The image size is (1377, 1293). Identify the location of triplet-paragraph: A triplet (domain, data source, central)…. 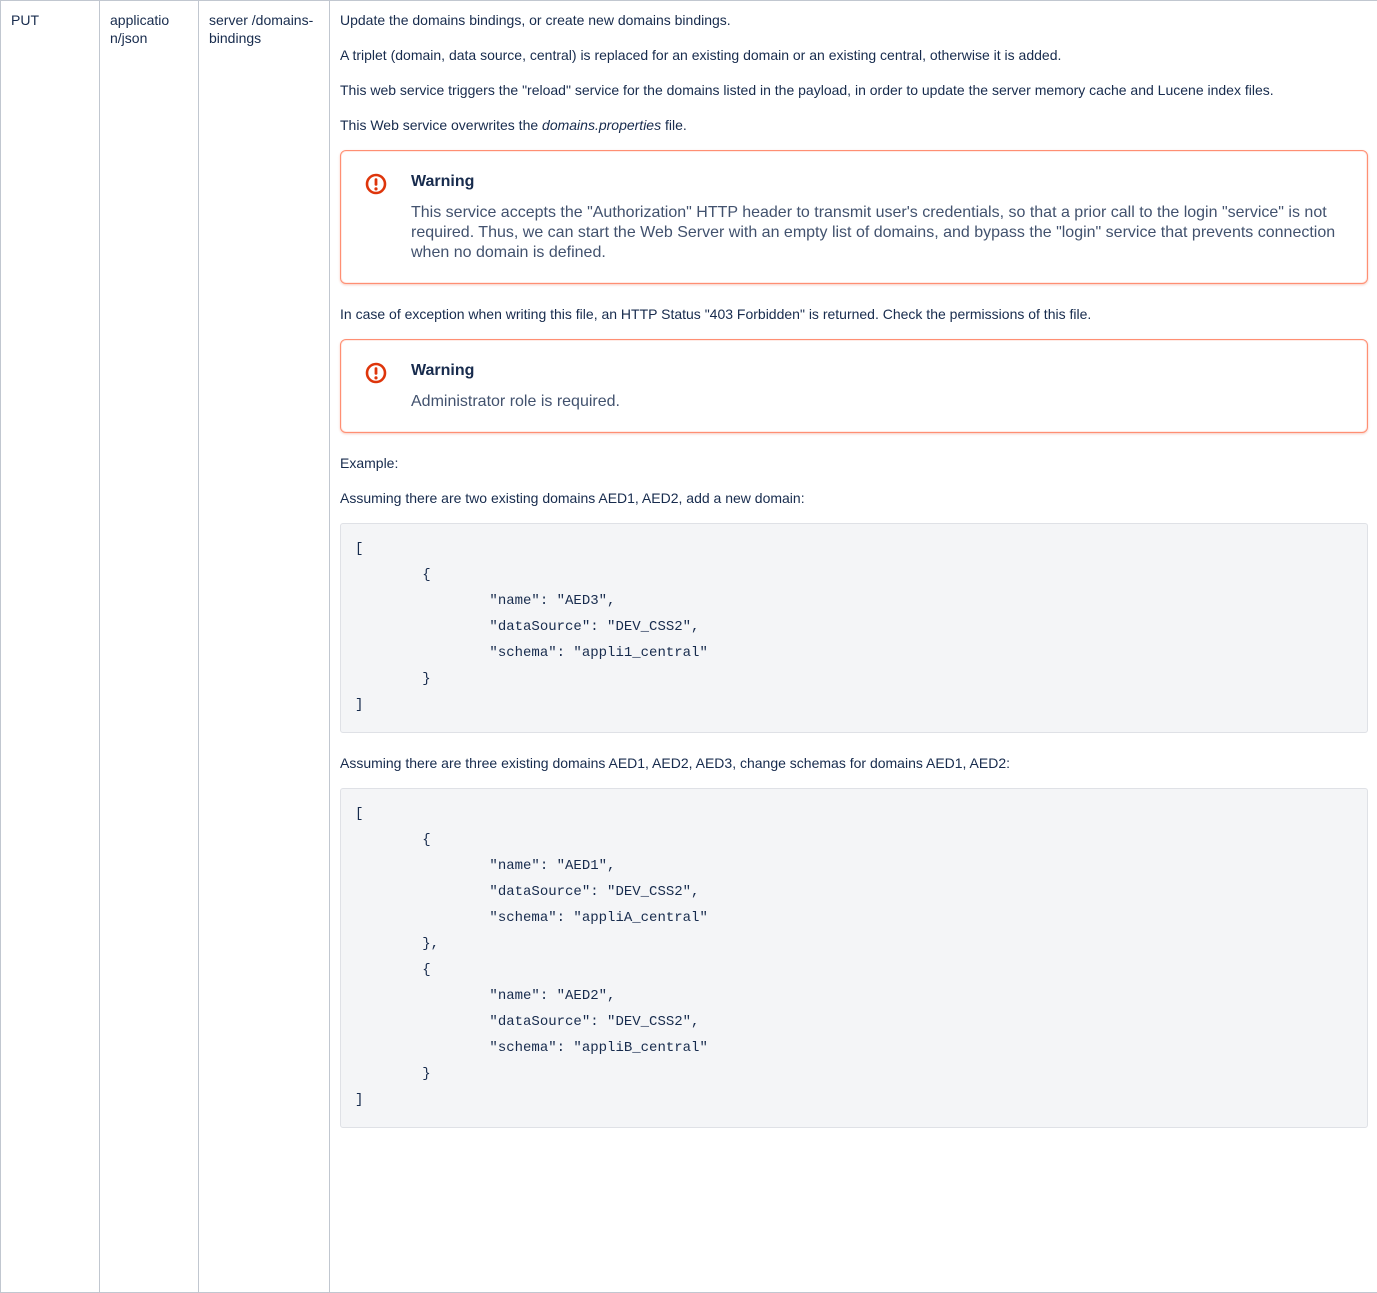
(854, 55).